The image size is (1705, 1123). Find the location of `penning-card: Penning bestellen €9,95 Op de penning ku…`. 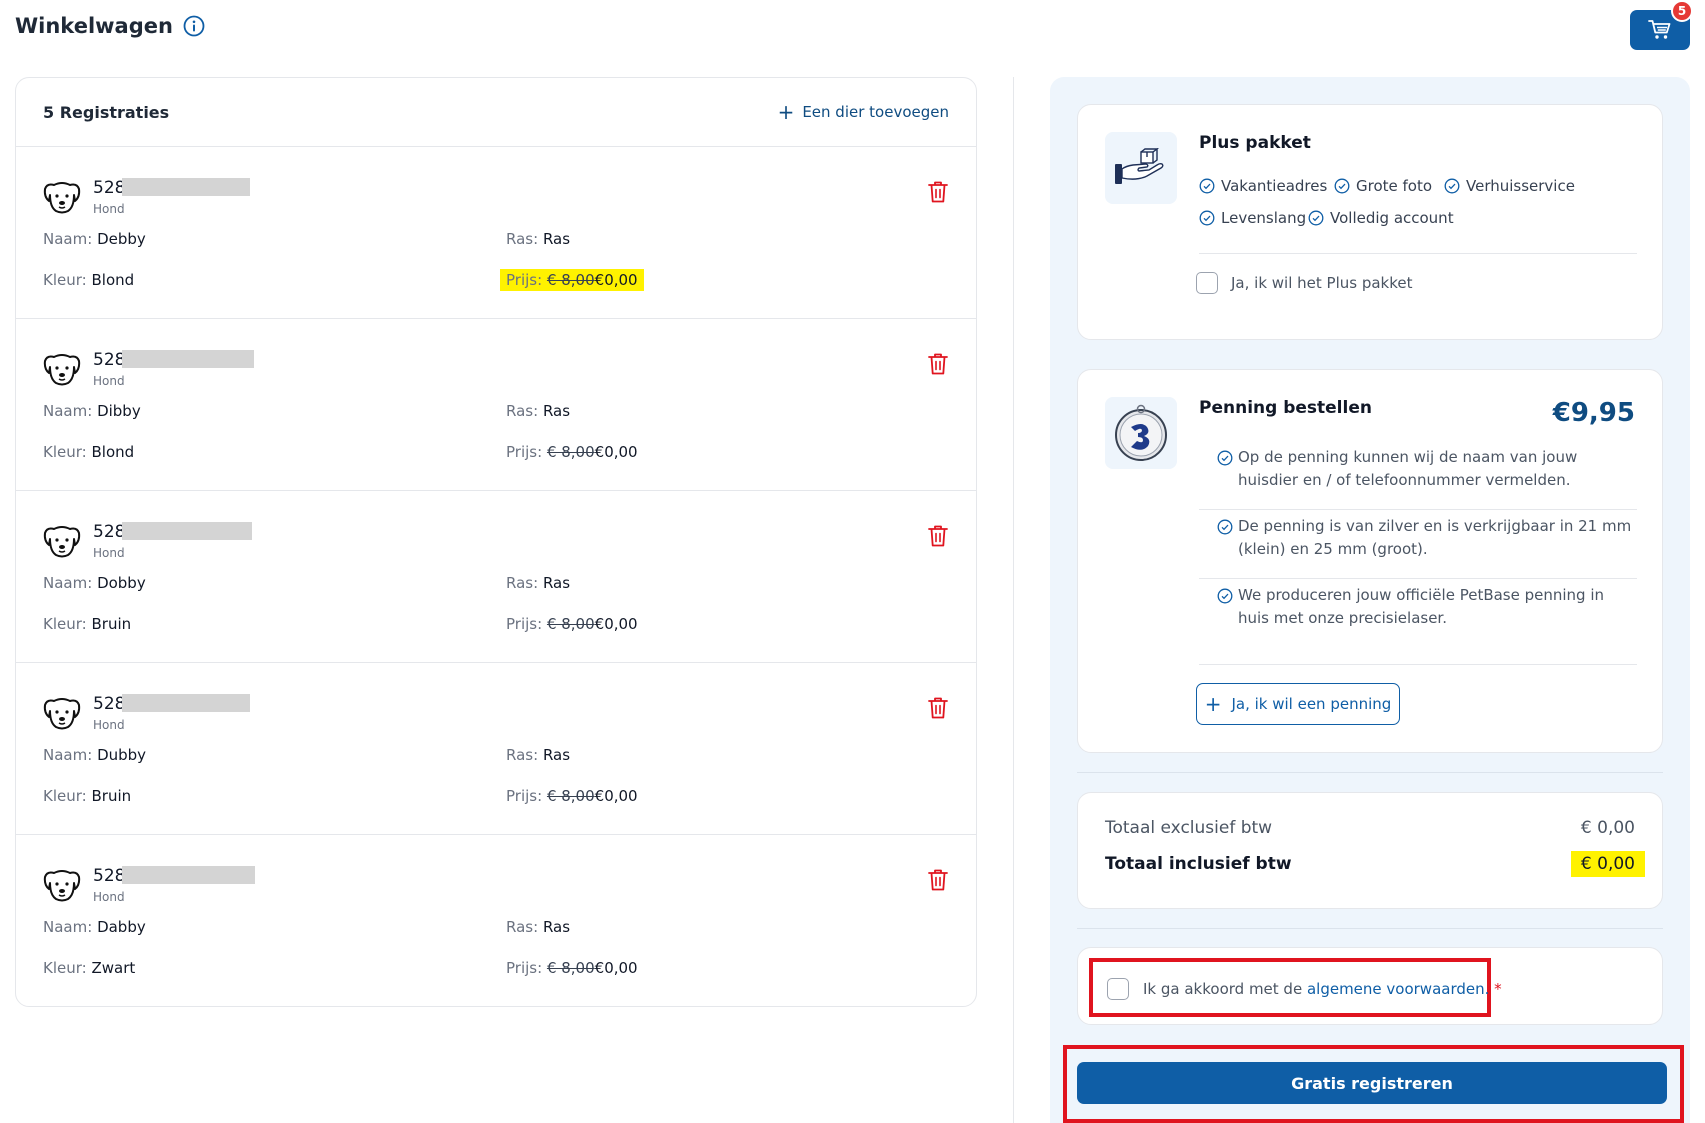

penning-card: Penning bestellen €9,95 Op de penning ku… is located at coordinates (1370, 561).